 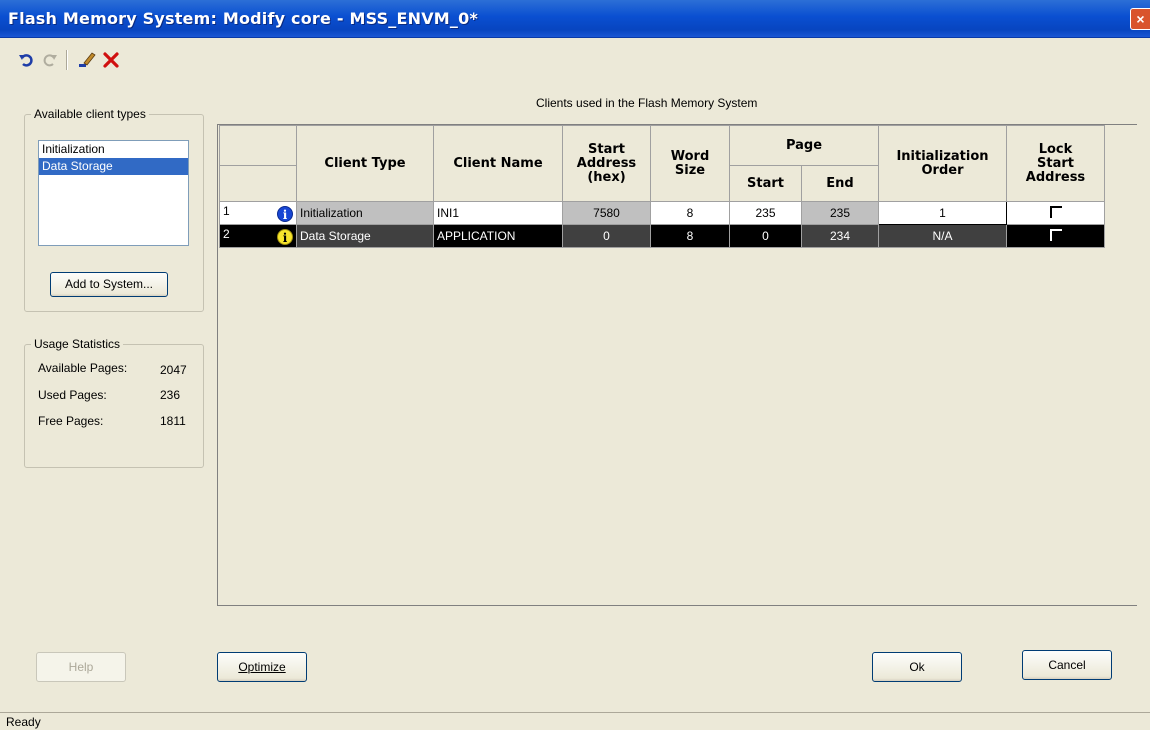 What do you see at coordinates (226, 211) in the screenshot?
I see `row-number: 1` at bounding box center [226, 211].